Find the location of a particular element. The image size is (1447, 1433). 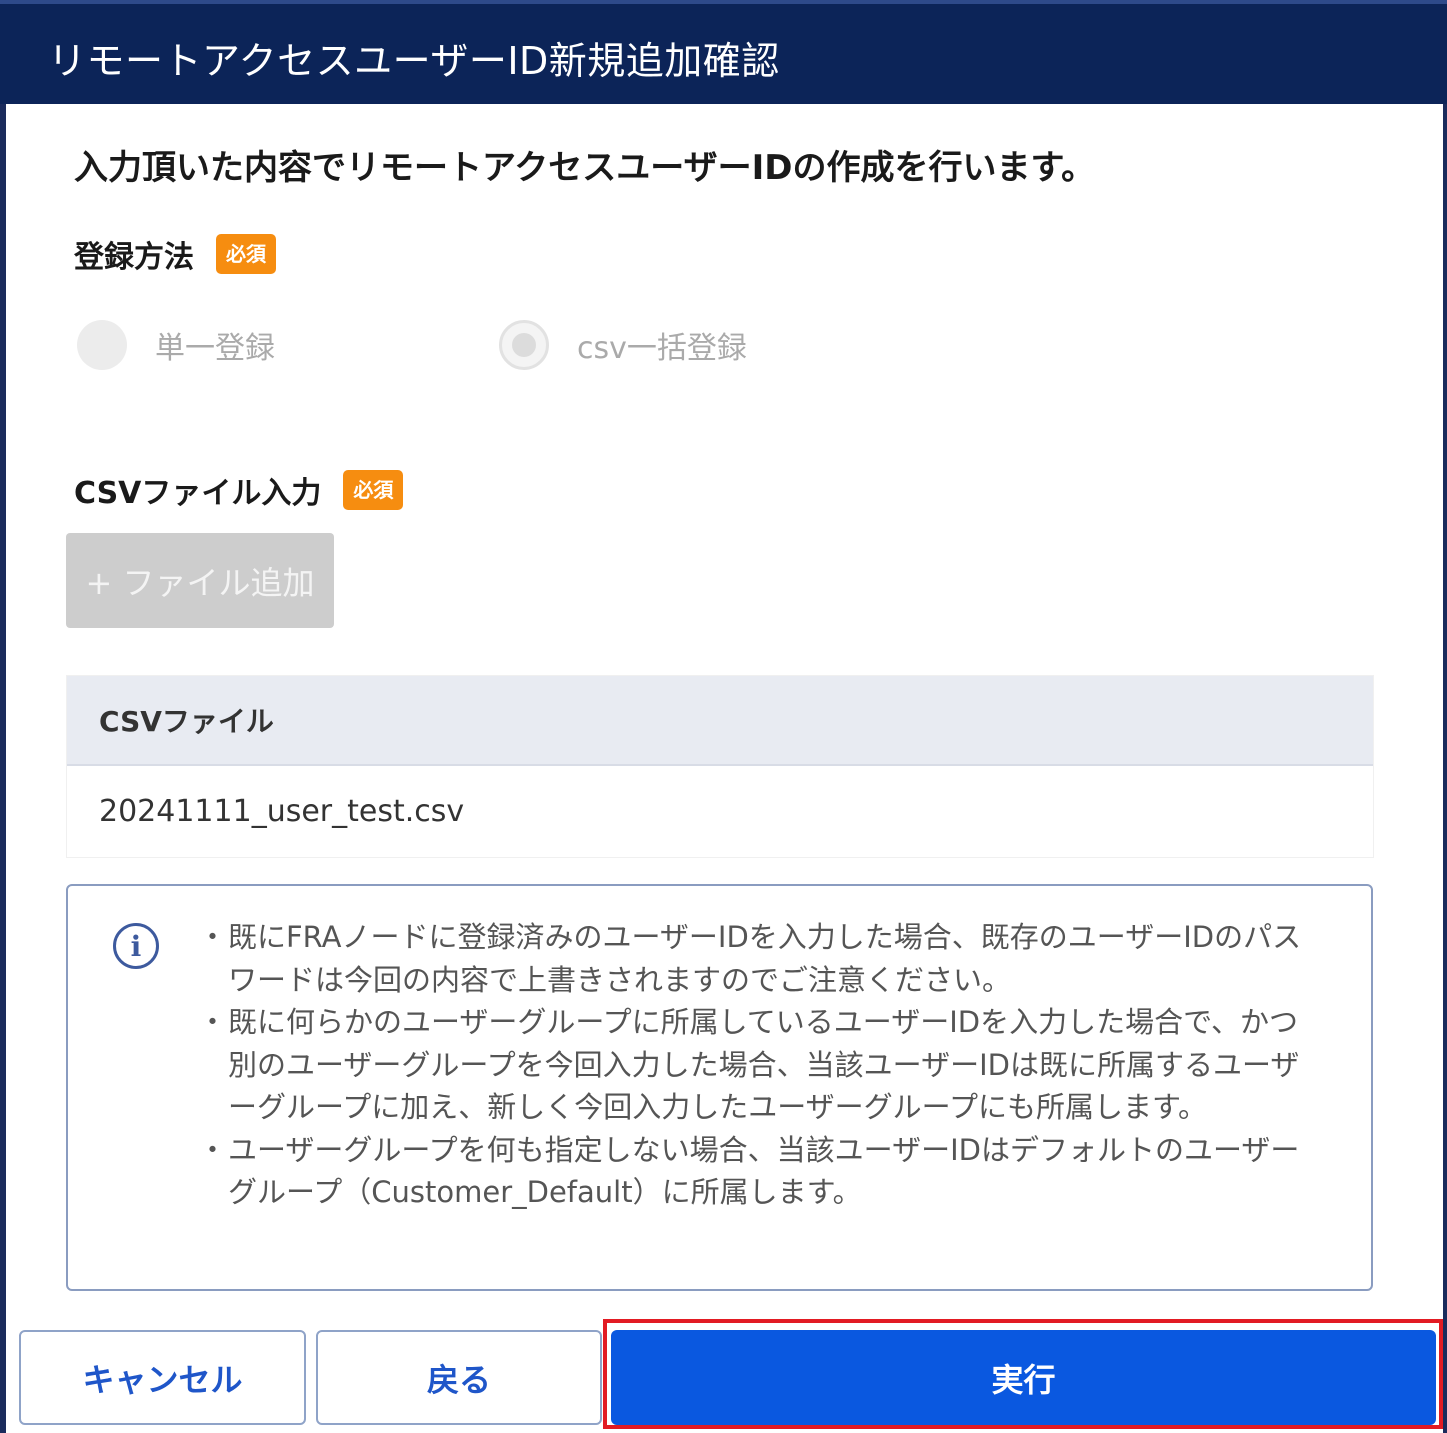

csv-input-label: CSVファイル入力 必須 is located at coordinates (239, 490).